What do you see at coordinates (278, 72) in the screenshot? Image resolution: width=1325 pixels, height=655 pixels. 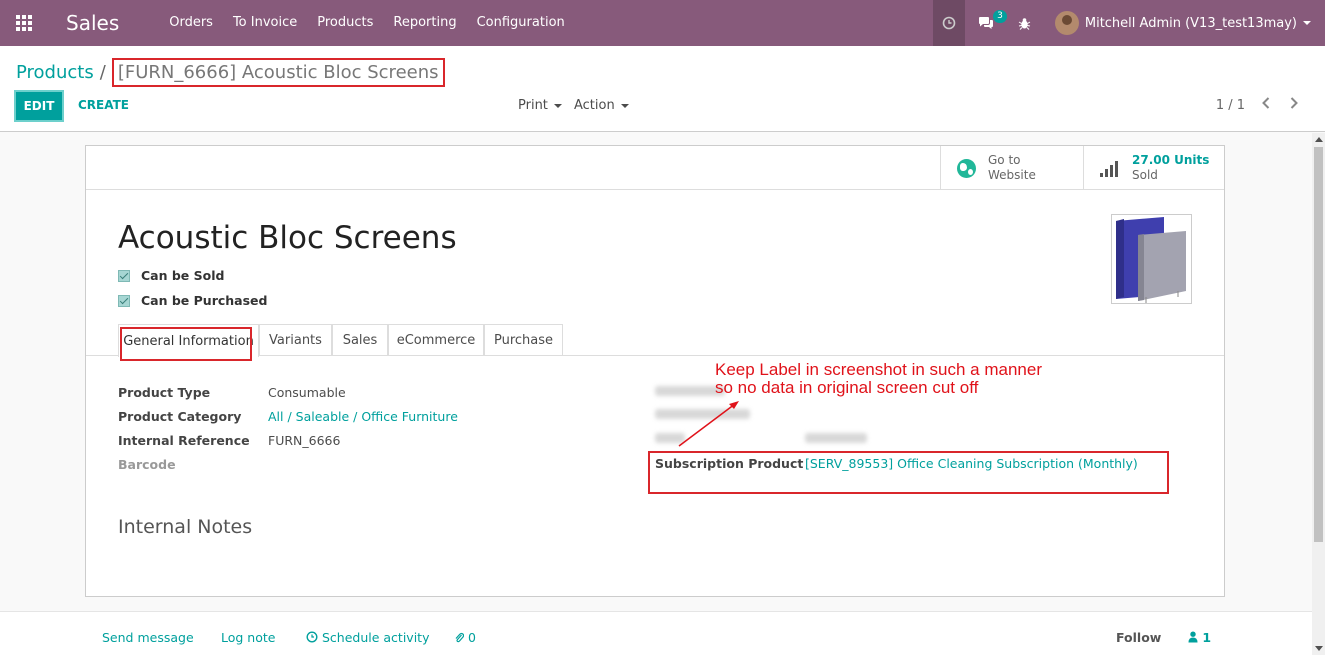 I see `breadcrumb-current: [FURN_6666] Acoustic Bloc Screens` at bounding box center [278, 72].